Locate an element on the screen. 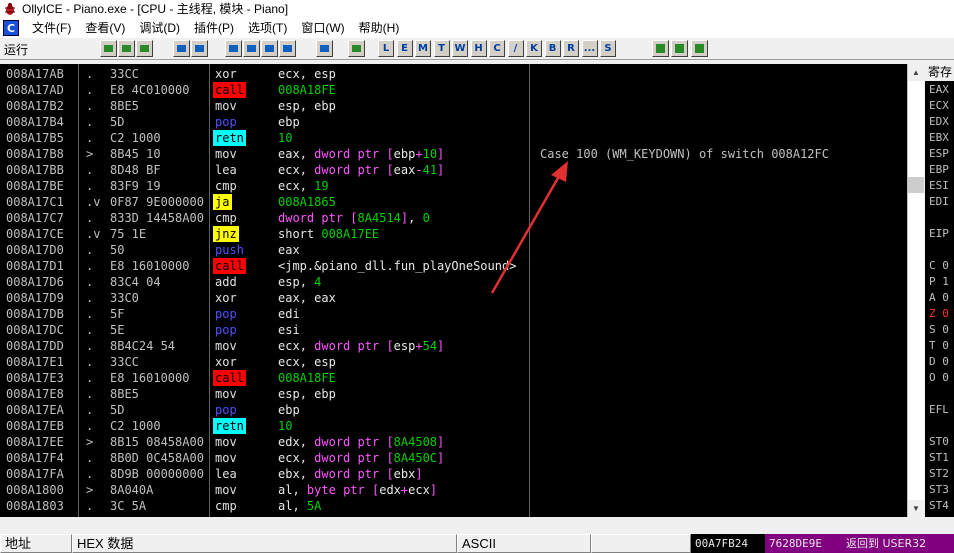  register-line: O 0 is located at coordinates (939, 378).